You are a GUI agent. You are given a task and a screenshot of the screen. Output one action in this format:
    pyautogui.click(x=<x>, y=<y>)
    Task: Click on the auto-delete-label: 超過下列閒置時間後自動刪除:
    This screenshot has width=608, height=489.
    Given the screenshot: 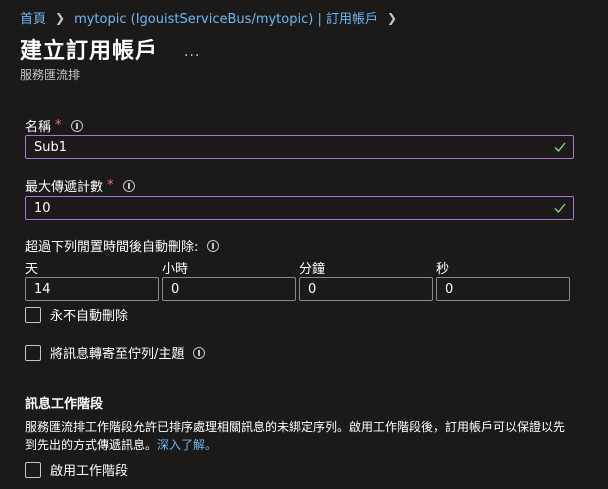 What is the action you would take?
    pyautogui.click(x=112, y=247)
    